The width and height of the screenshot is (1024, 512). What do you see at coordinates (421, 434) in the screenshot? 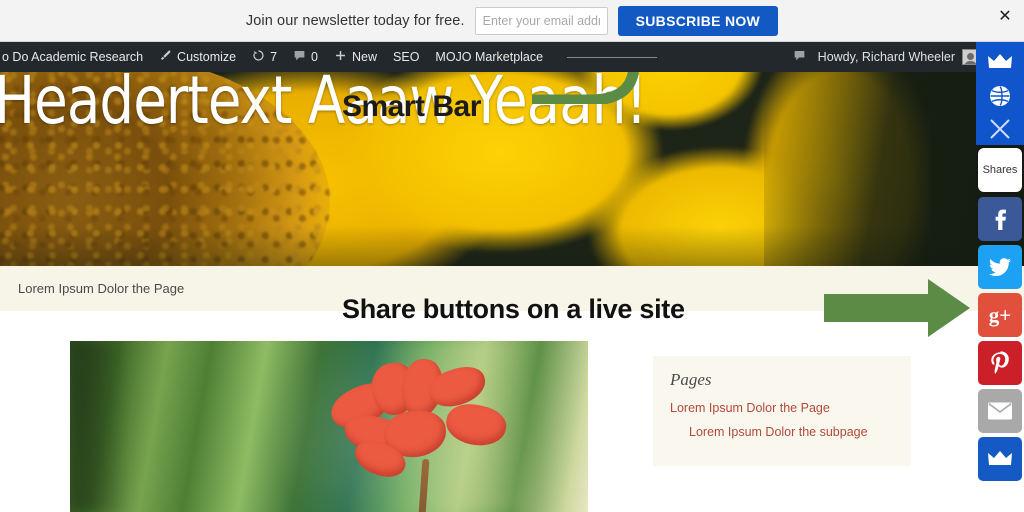
I see `geranium-flower-image` at bounding box center [421, 434].